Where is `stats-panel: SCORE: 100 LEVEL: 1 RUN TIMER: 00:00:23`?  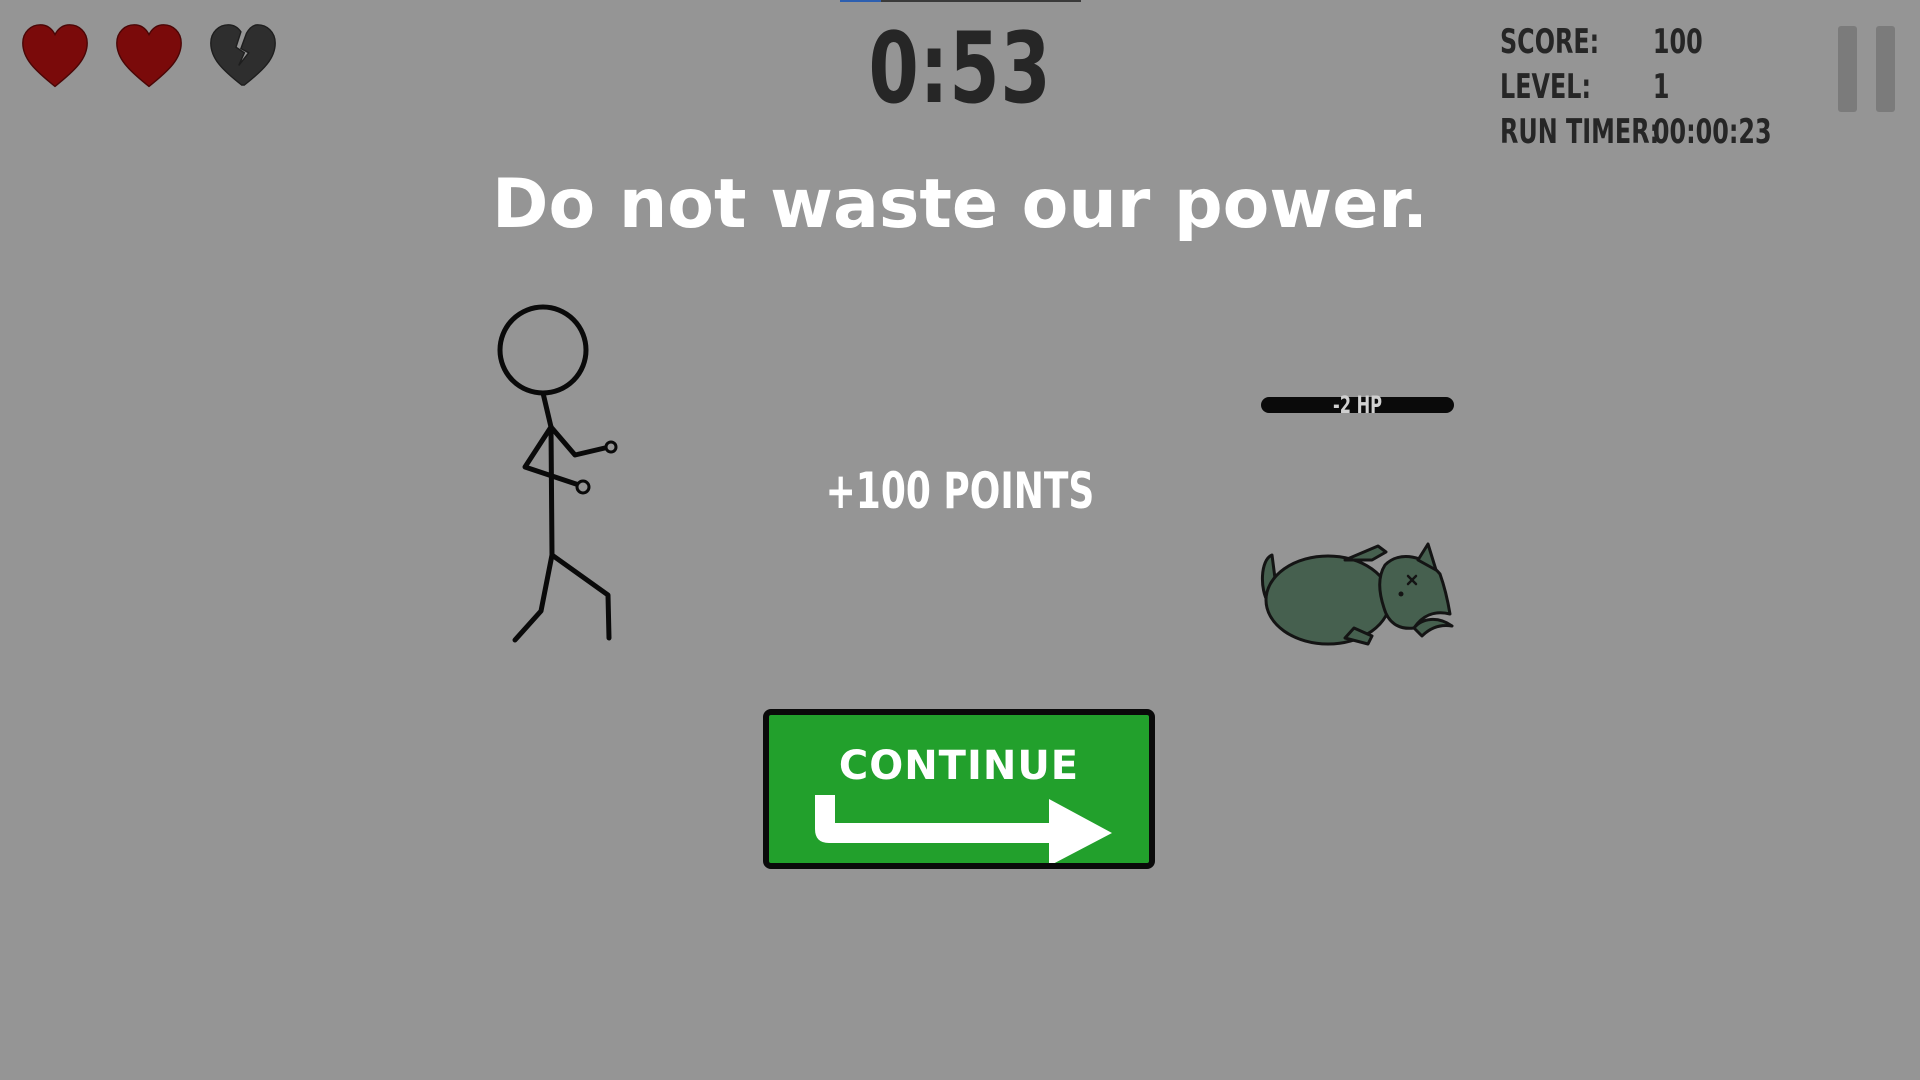 stats-panel: SCORE: 100 LEVEL: 1 RUN TIMER: 00:00:23 is located at coordinates (1674, 87).